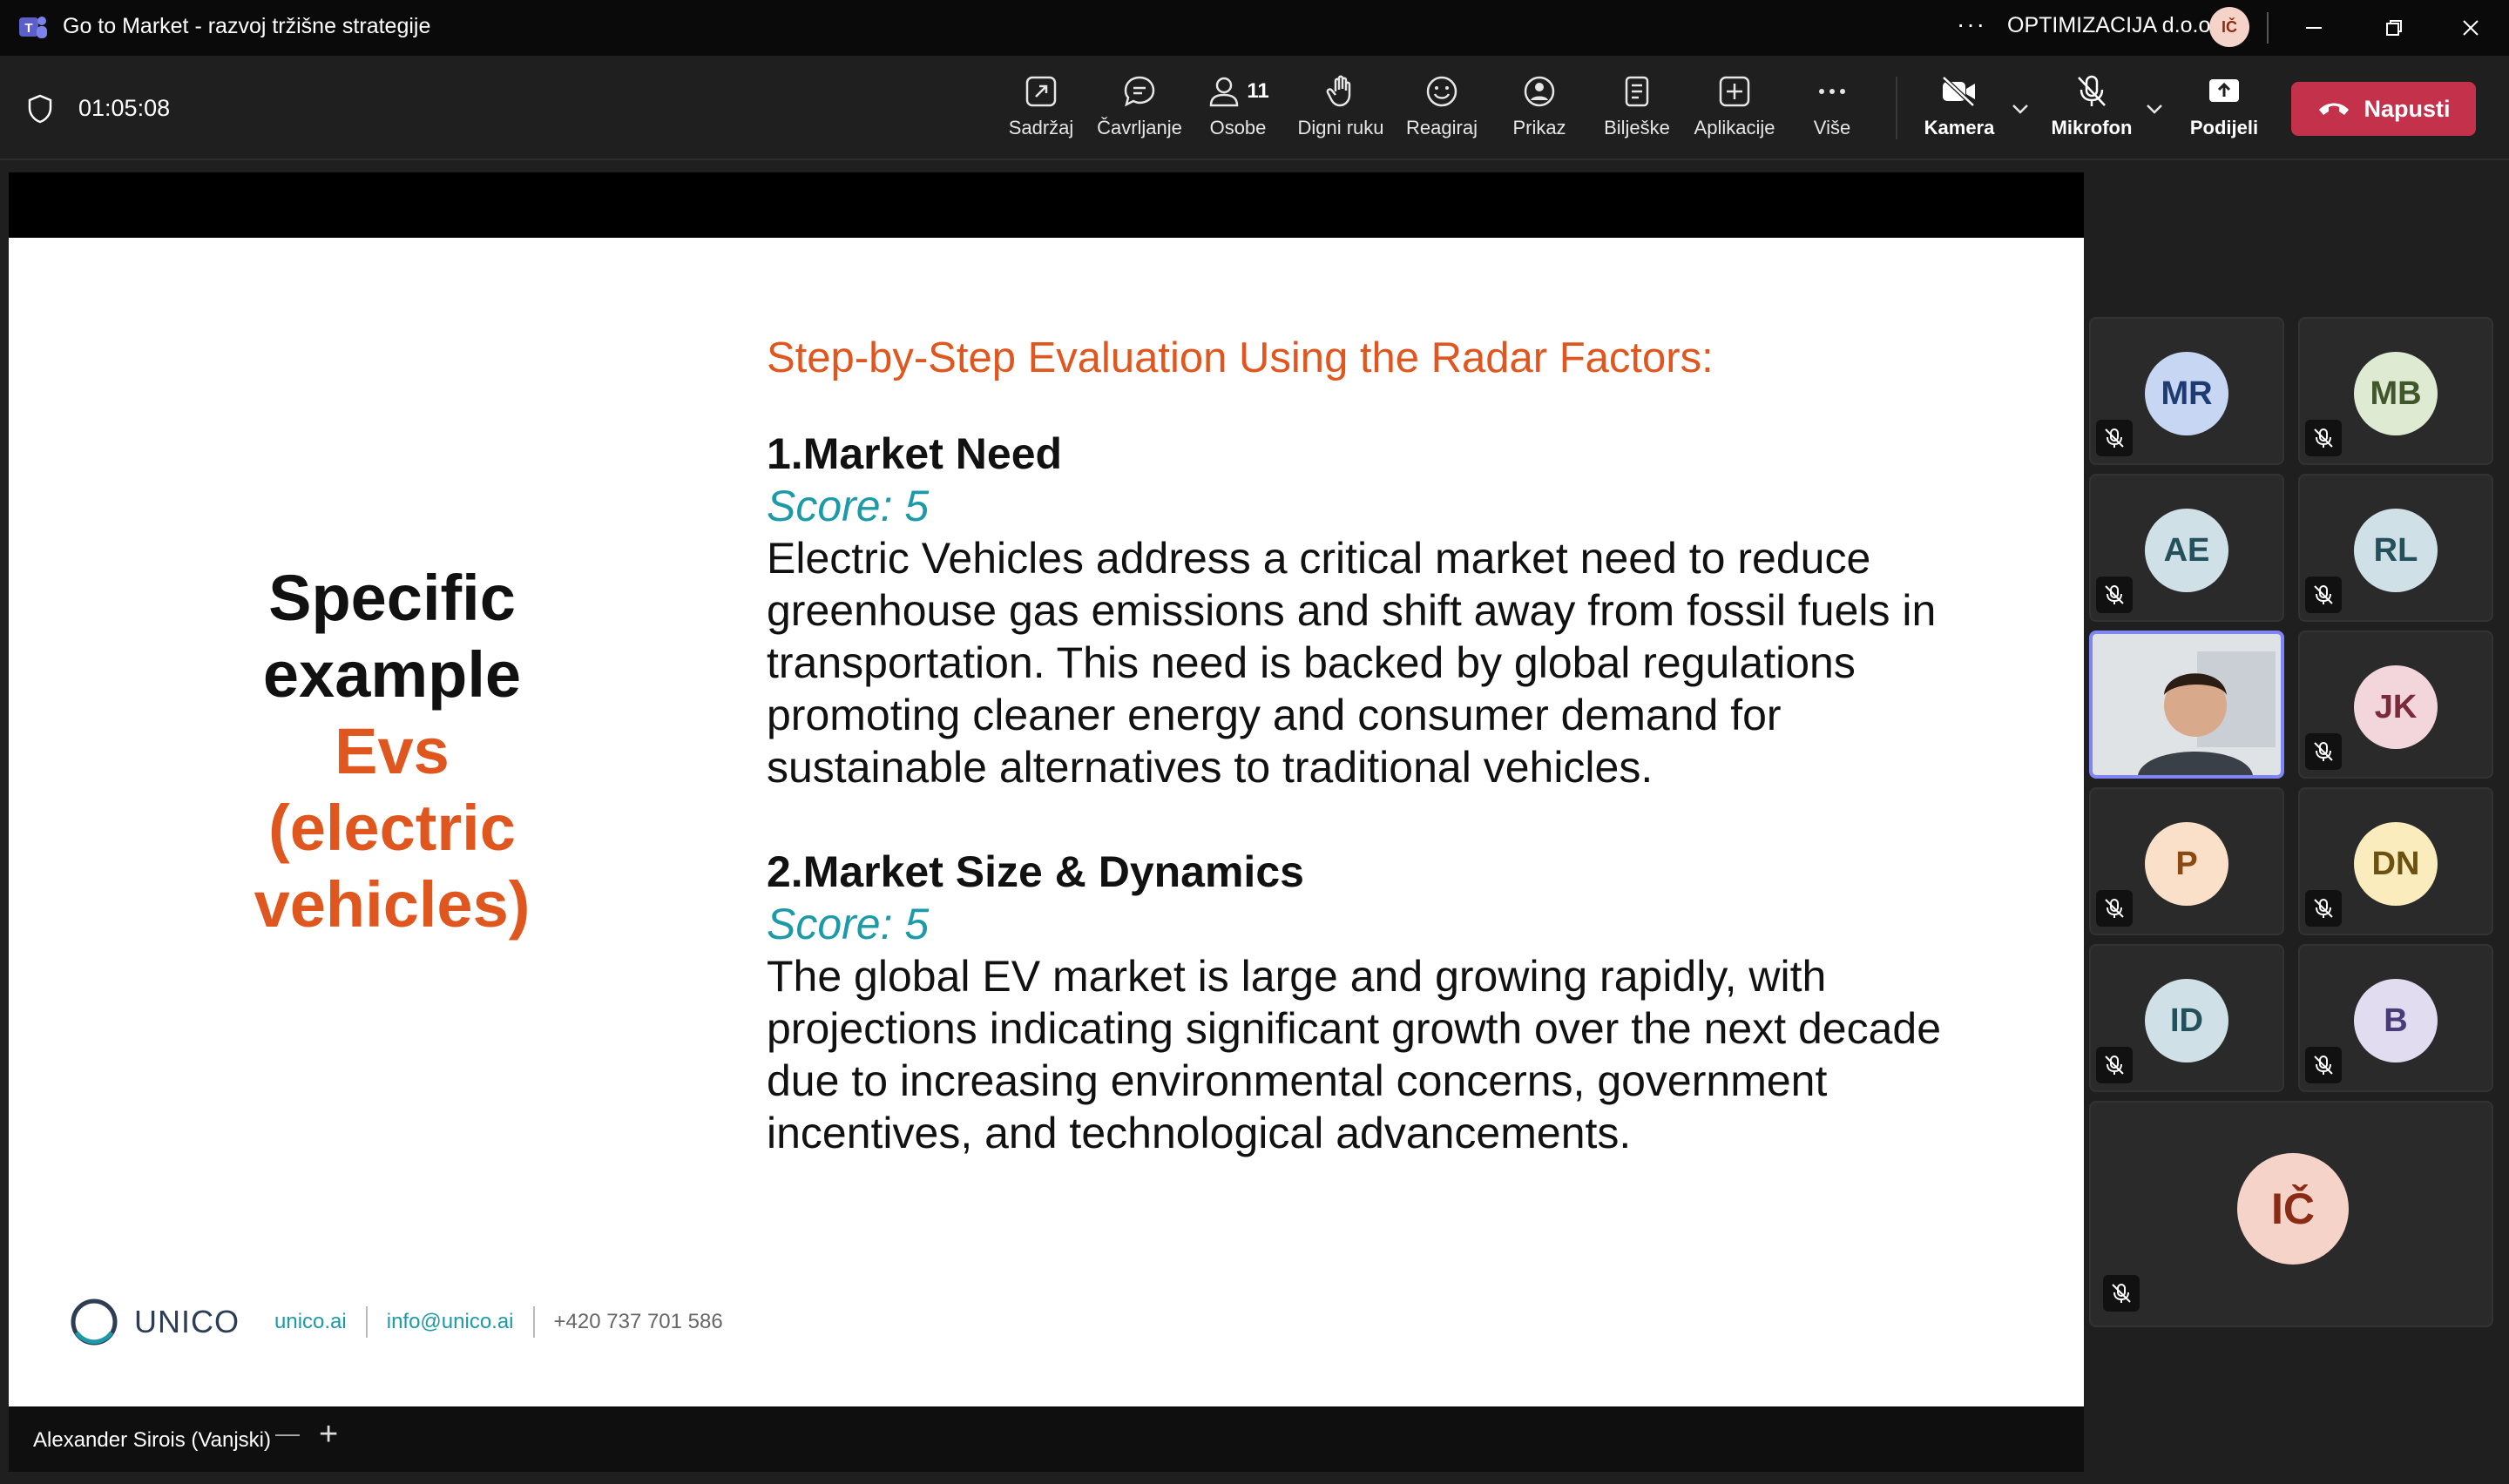  What do you see at coordinates (287, 1433) in the screenshot?
I see `zoom-out-button: —` at bounding box center [287, 1433].